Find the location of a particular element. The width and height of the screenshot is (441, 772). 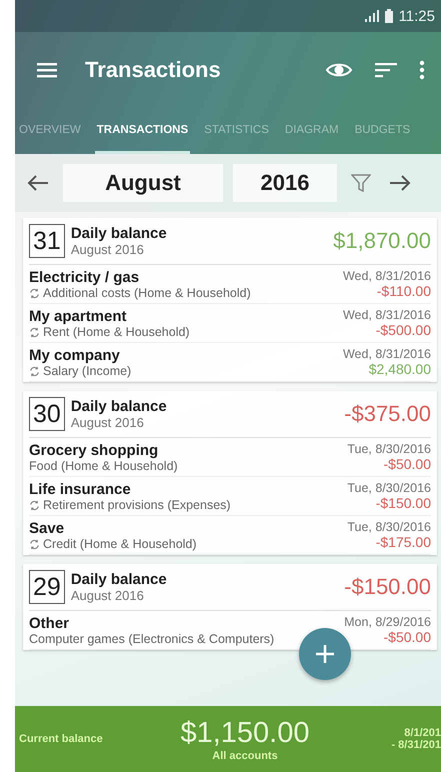

transaction-category: Retirement provisions (Expenses) is located at coordinates (137, 505).